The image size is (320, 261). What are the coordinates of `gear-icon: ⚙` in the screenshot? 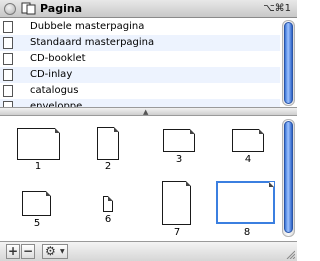 It's located at (50, 251).